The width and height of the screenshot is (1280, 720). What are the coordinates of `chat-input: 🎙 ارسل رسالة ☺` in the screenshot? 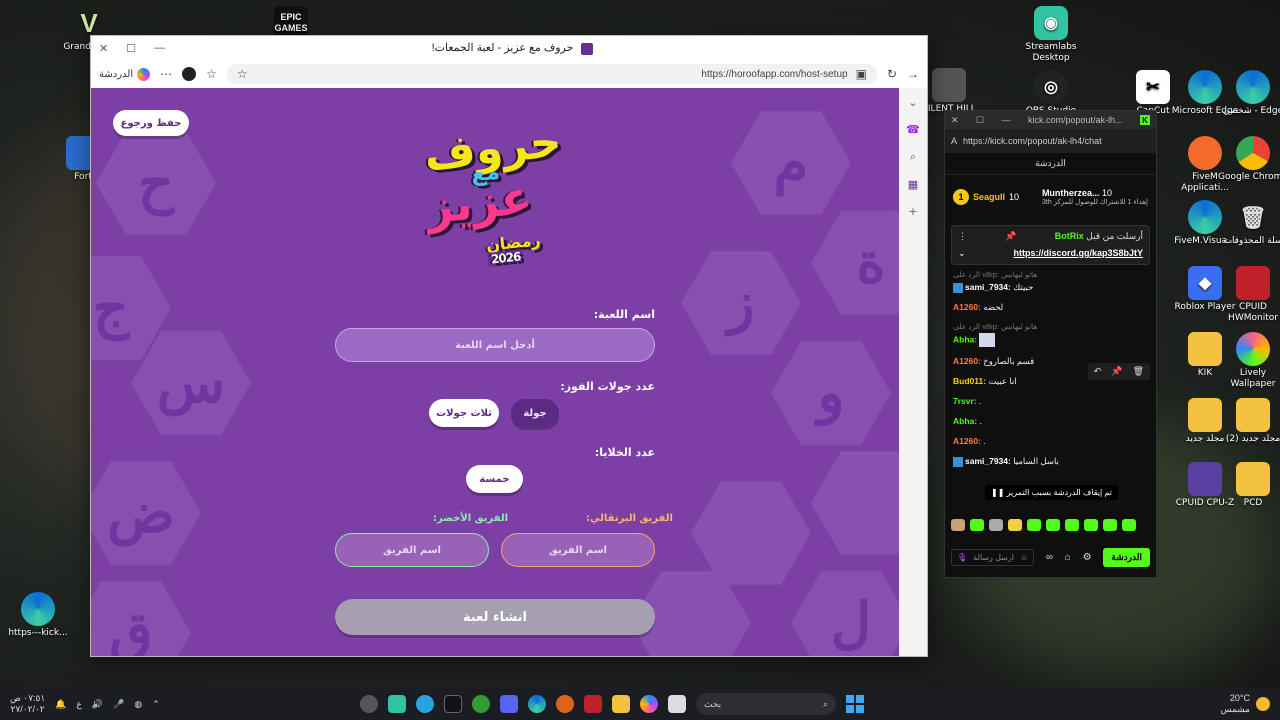 It's located at (993, 557).